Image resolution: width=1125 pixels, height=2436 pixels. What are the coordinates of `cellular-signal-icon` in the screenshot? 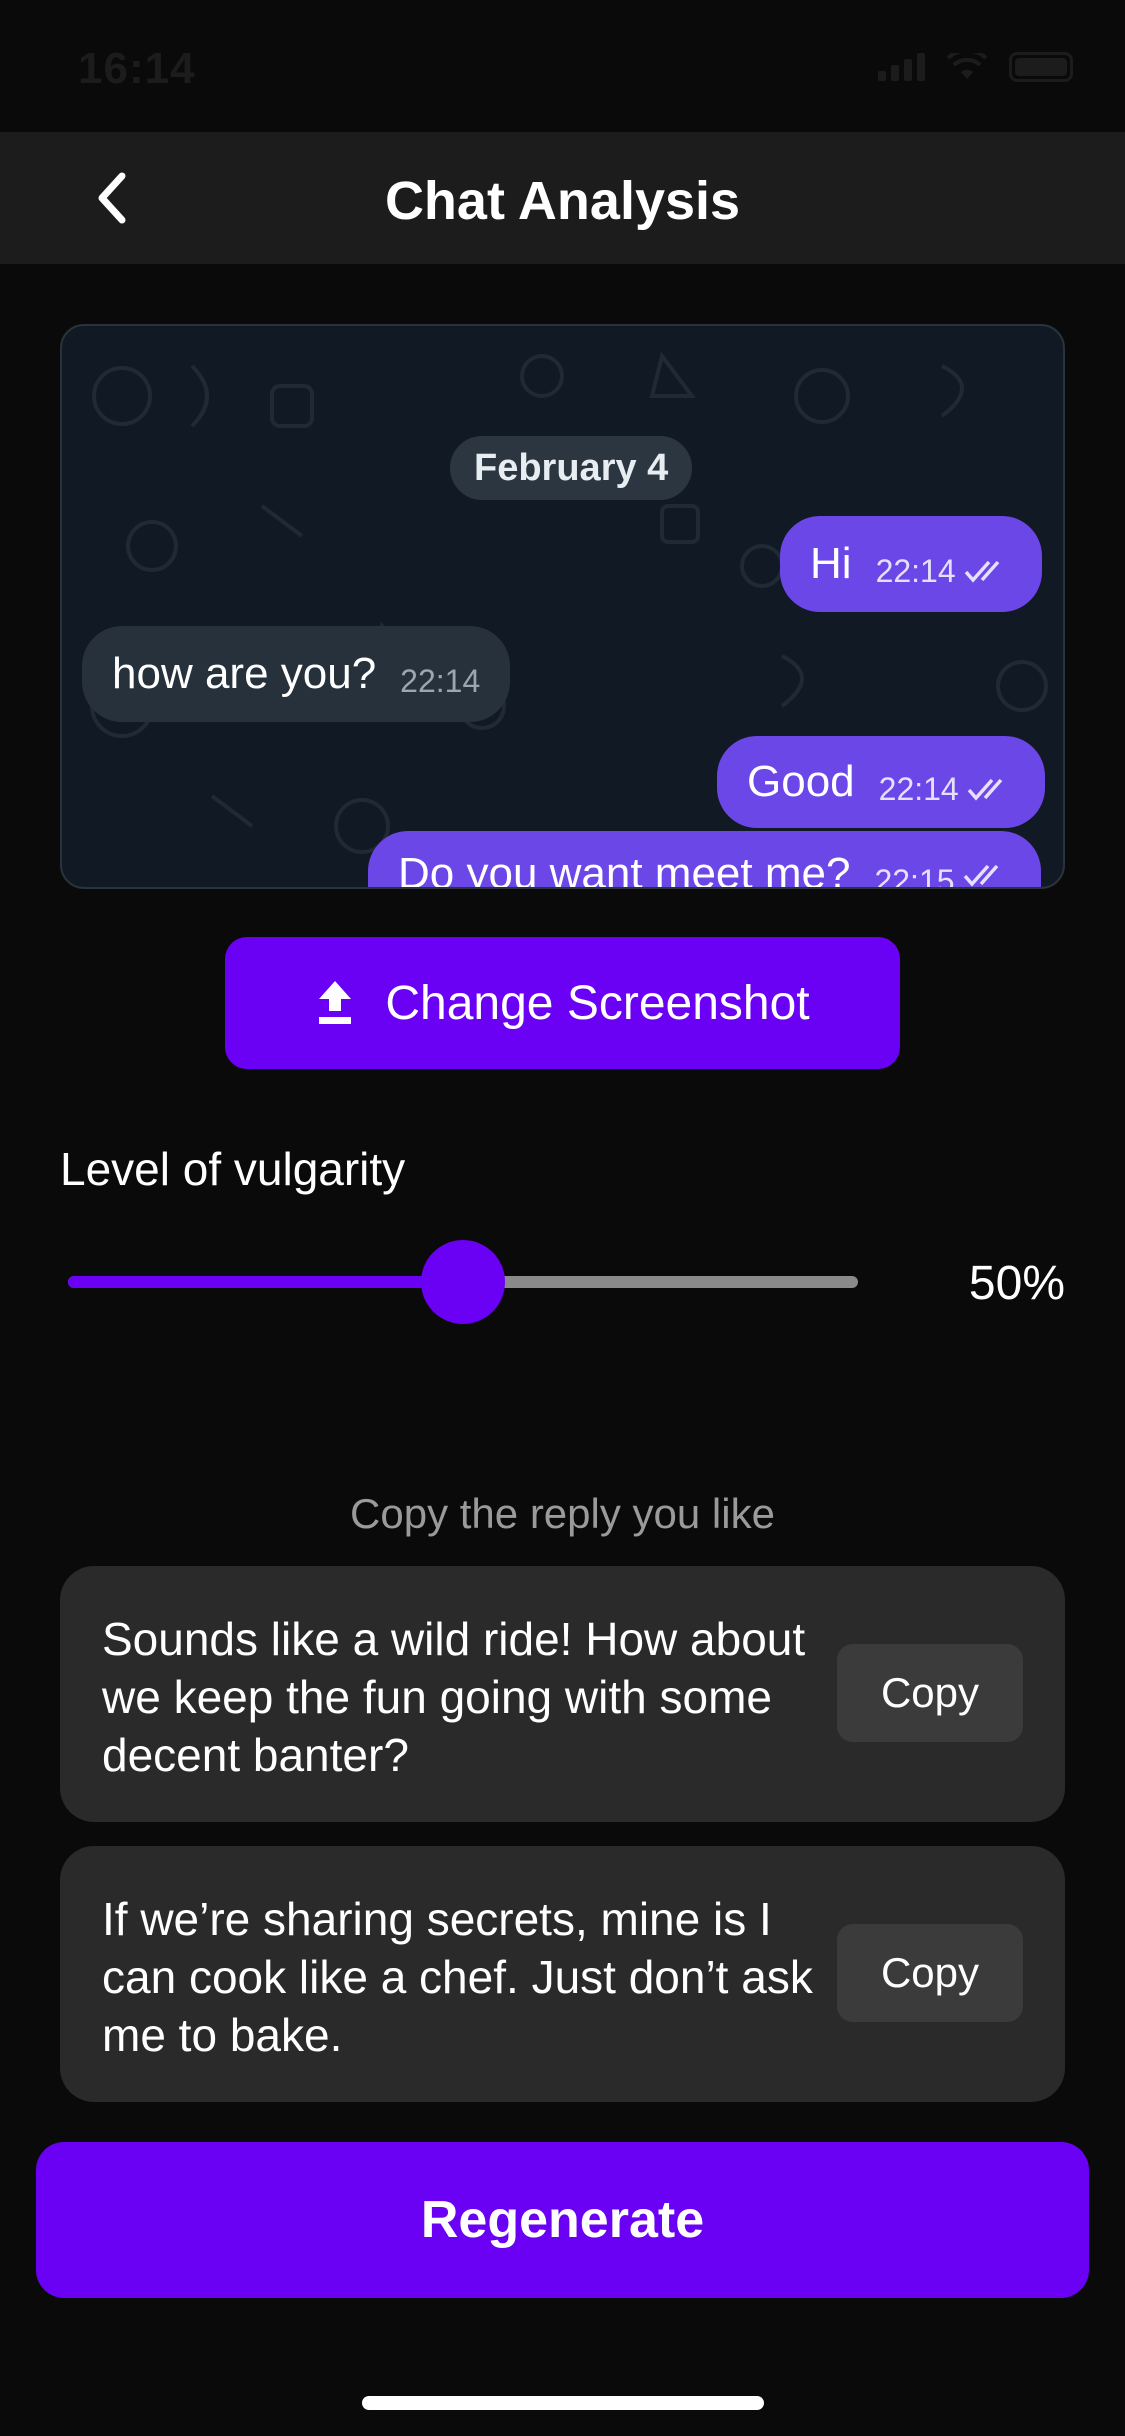 It's located at (901, 67).